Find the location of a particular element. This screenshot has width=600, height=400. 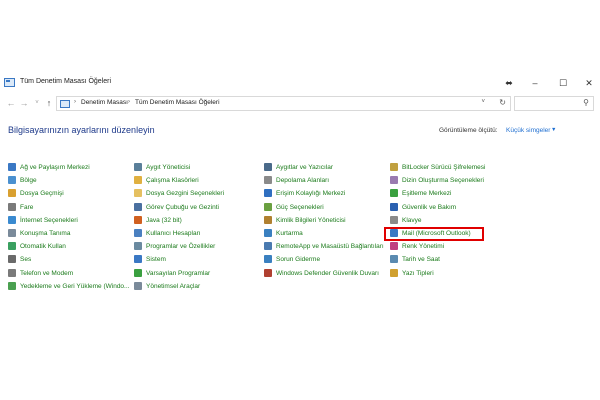

control-panel-item-label: Aygıtlar ve Yazıcılar is located at coordinates (305, 167).